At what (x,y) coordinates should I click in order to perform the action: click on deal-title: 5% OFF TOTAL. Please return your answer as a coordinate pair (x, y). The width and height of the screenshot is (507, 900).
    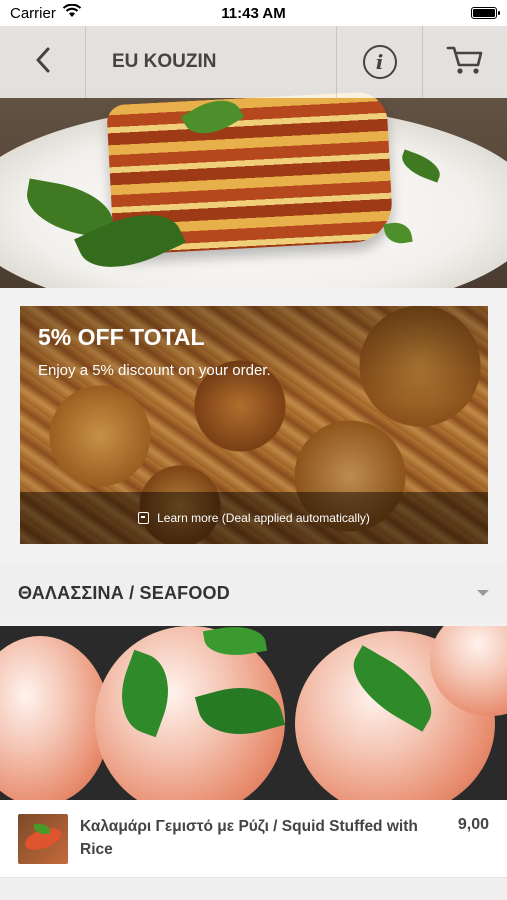
    Looking at the image, I should click on (121, 337).